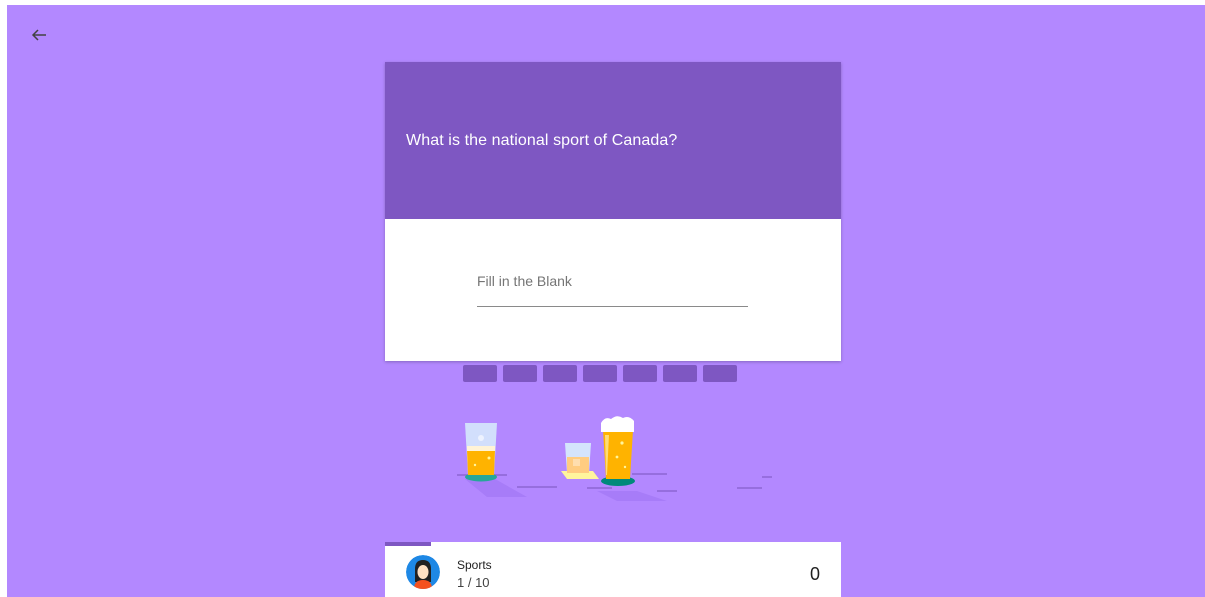 This screenshot has width=1205, height=597. I want to click on quiz-footer: Sports 1 / 10 0, so click(613, 569).